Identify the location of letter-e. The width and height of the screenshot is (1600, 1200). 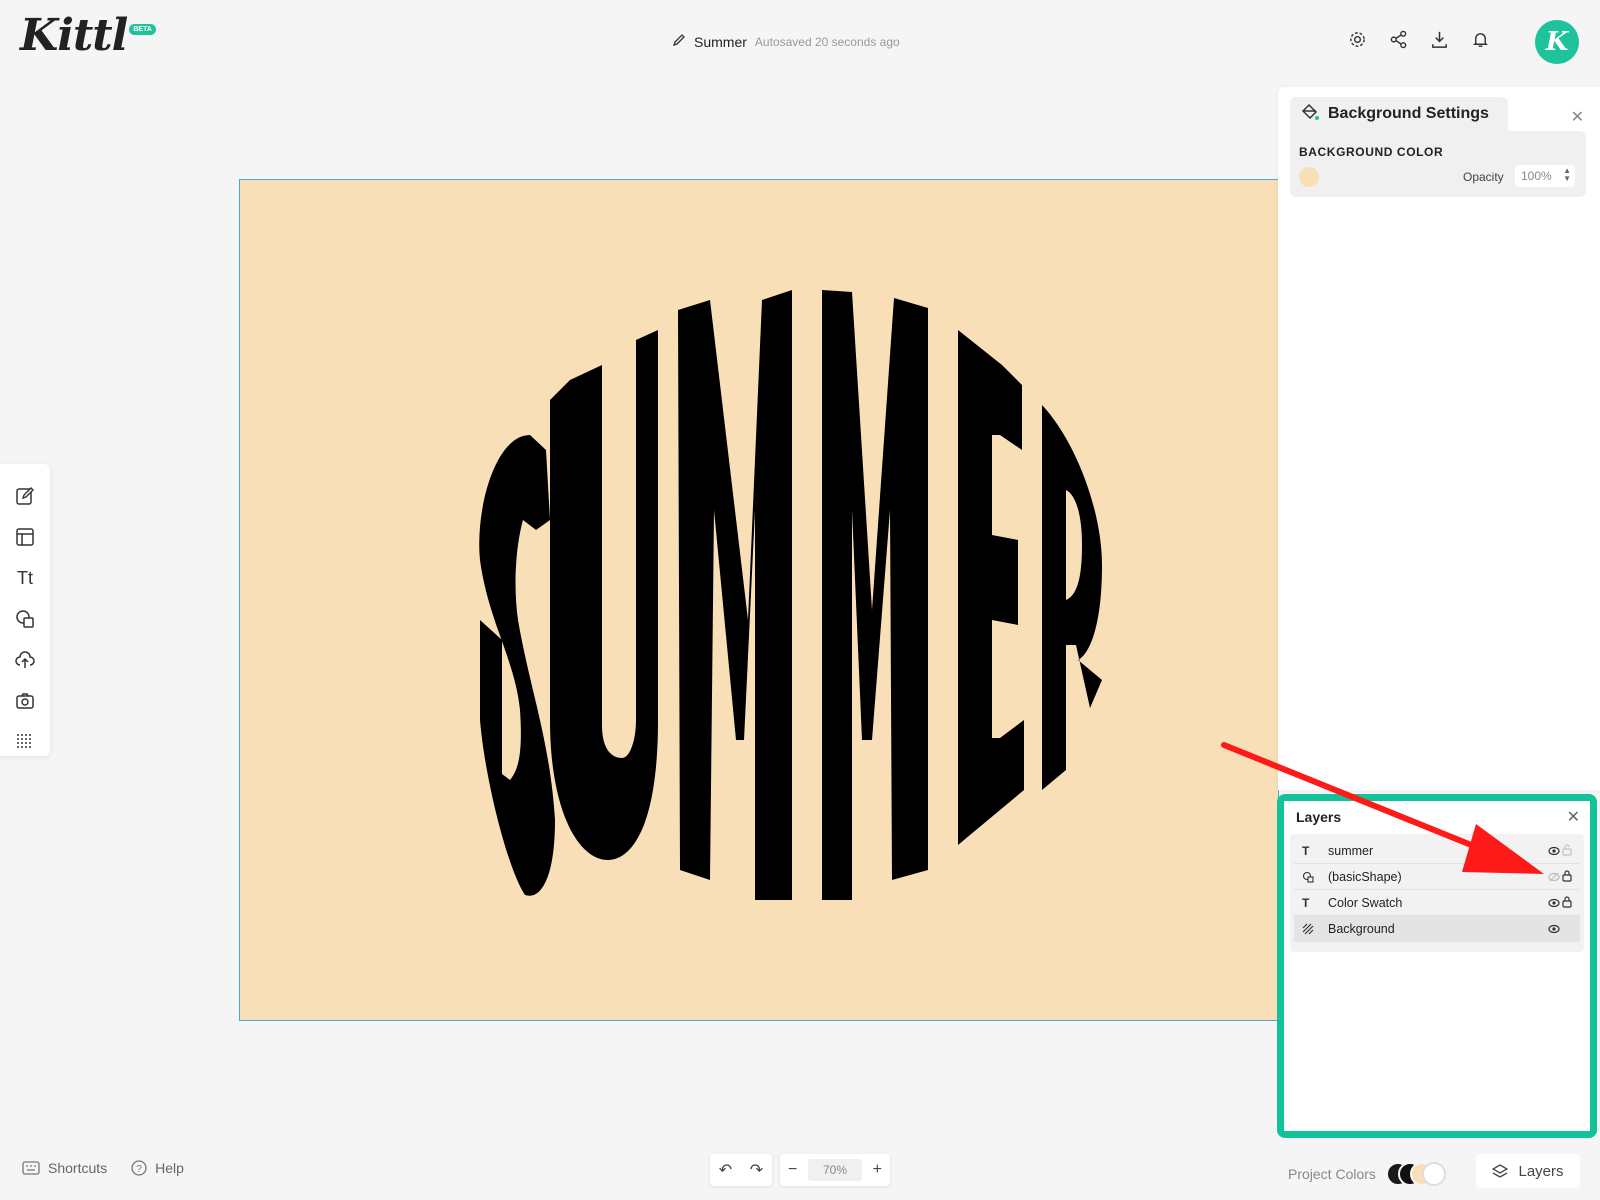
(991, 587).